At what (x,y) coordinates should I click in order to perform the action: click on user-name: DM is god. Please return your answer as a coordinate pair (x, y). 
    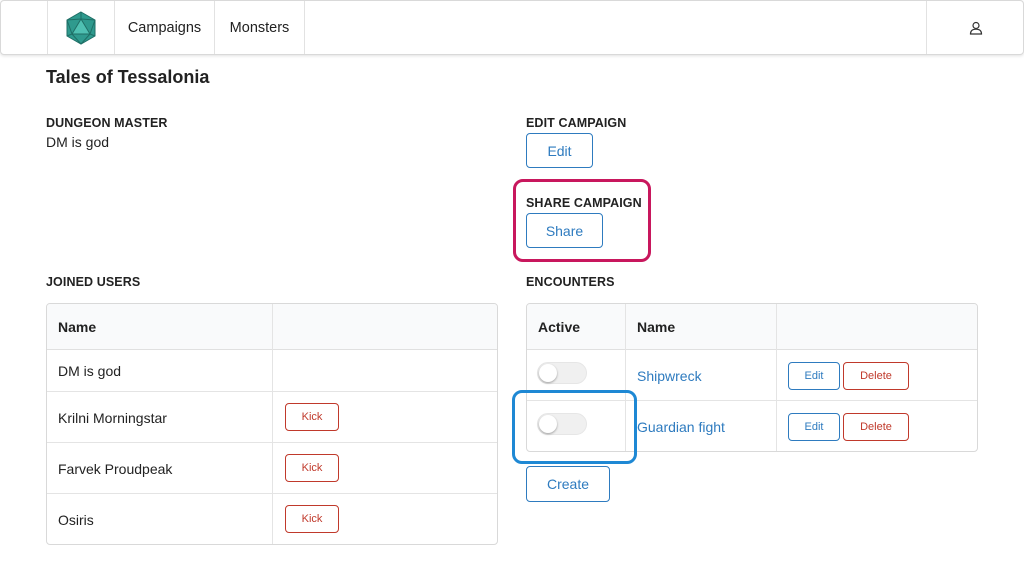
    Looking at the image, I should click on (90, 371).